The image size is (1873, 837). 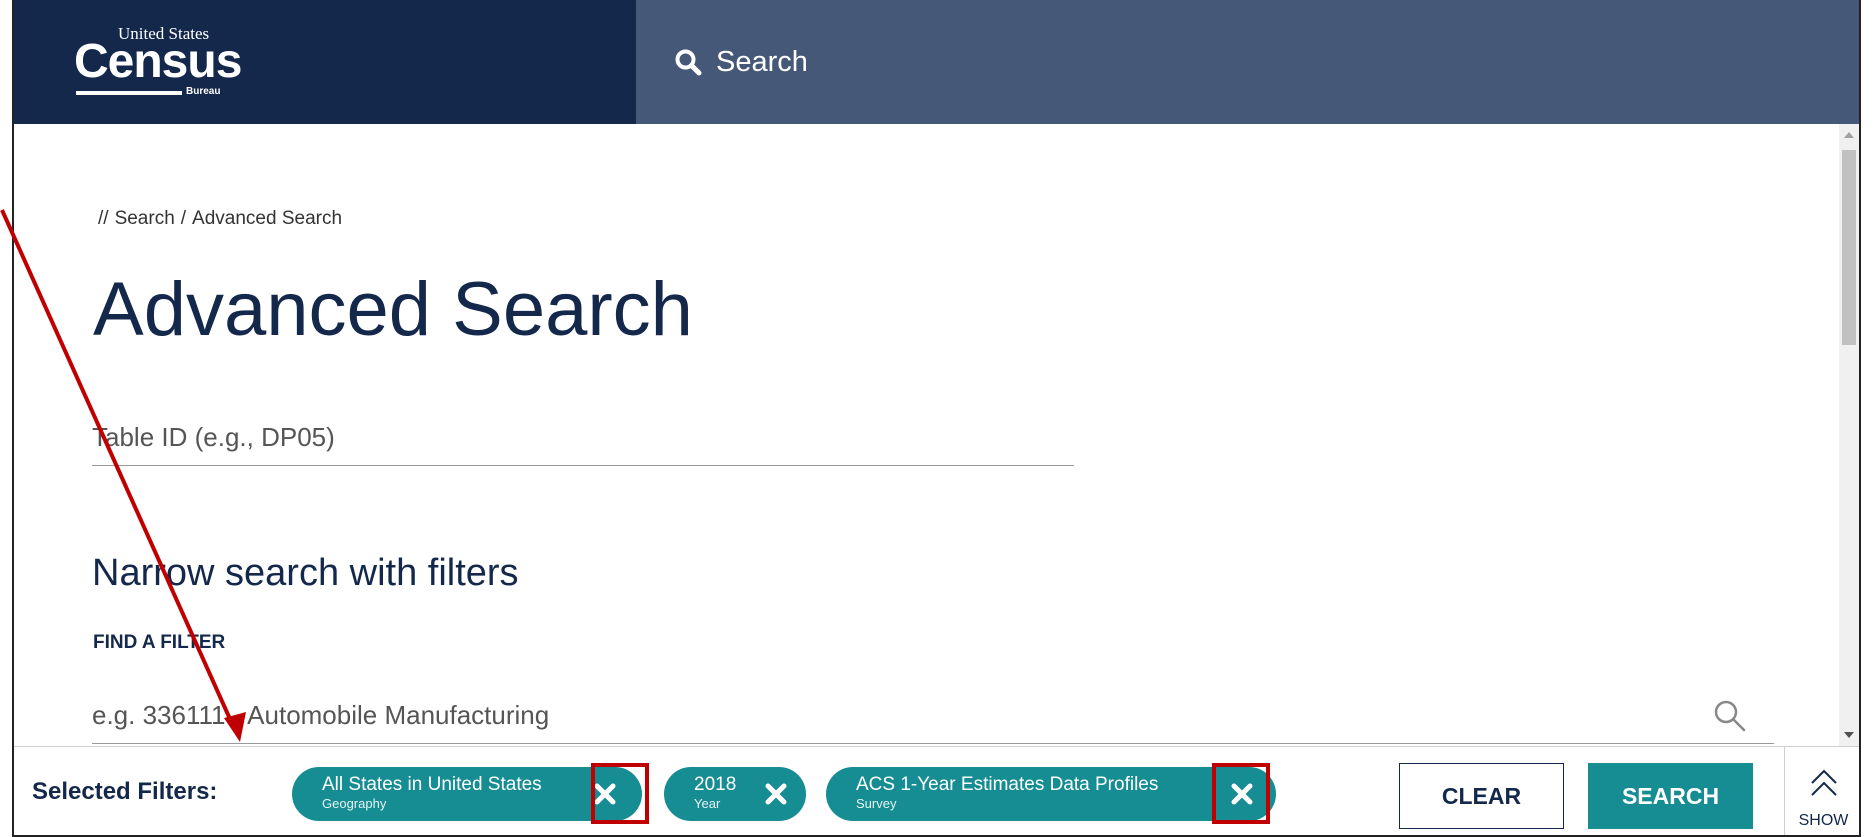 What do you see at coordinates (354, 803) in the screenshot?
I see `chip-category: Geography` at bounding box center [354, 803].